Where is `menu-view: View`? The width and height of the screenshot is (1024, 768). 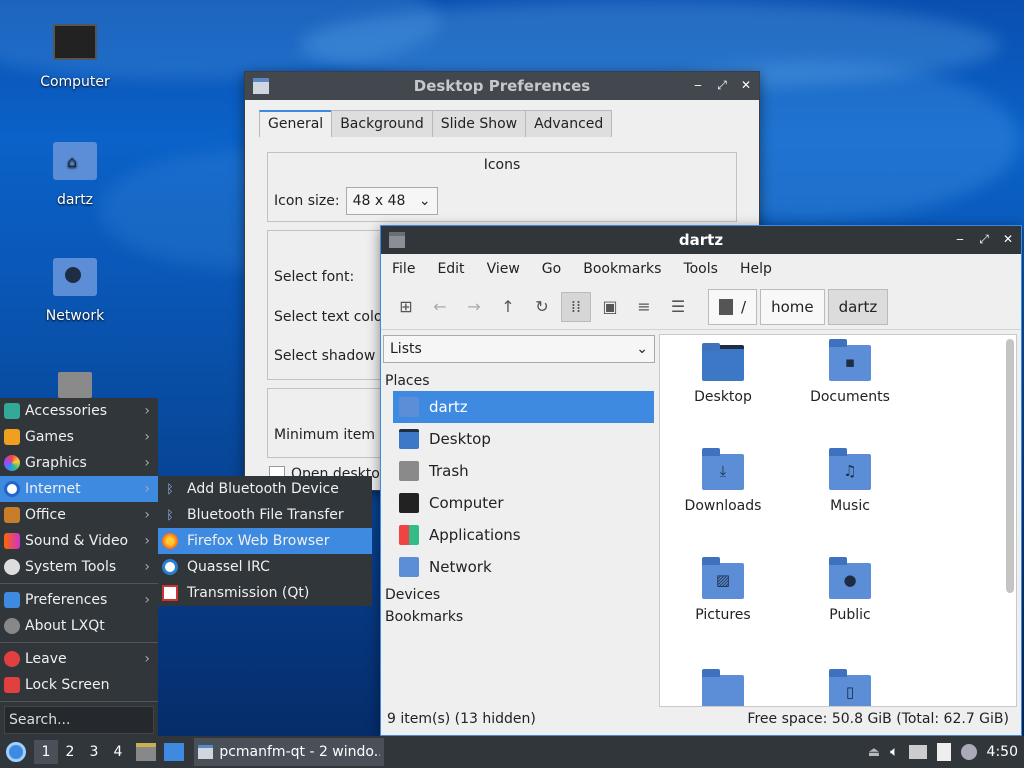
menu-view: View is located at coordinates (503, 269).